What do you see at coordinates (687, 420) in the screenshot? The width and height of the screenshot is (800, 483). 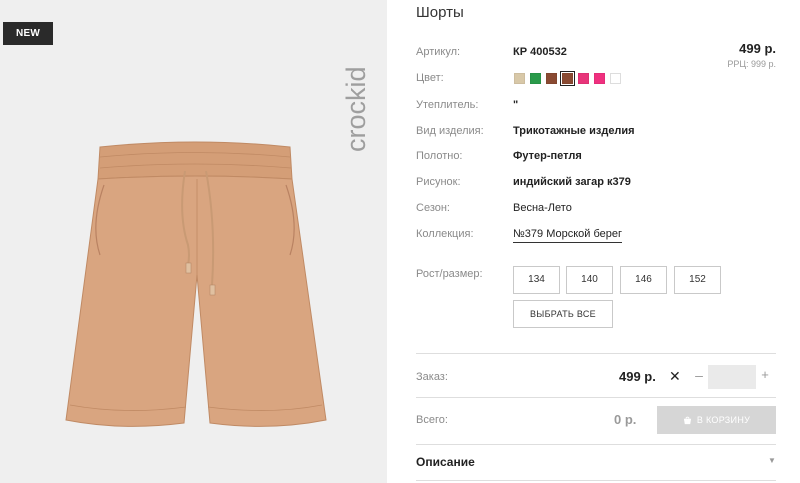 I see `cart-icon` at bounding box center [687, 420].